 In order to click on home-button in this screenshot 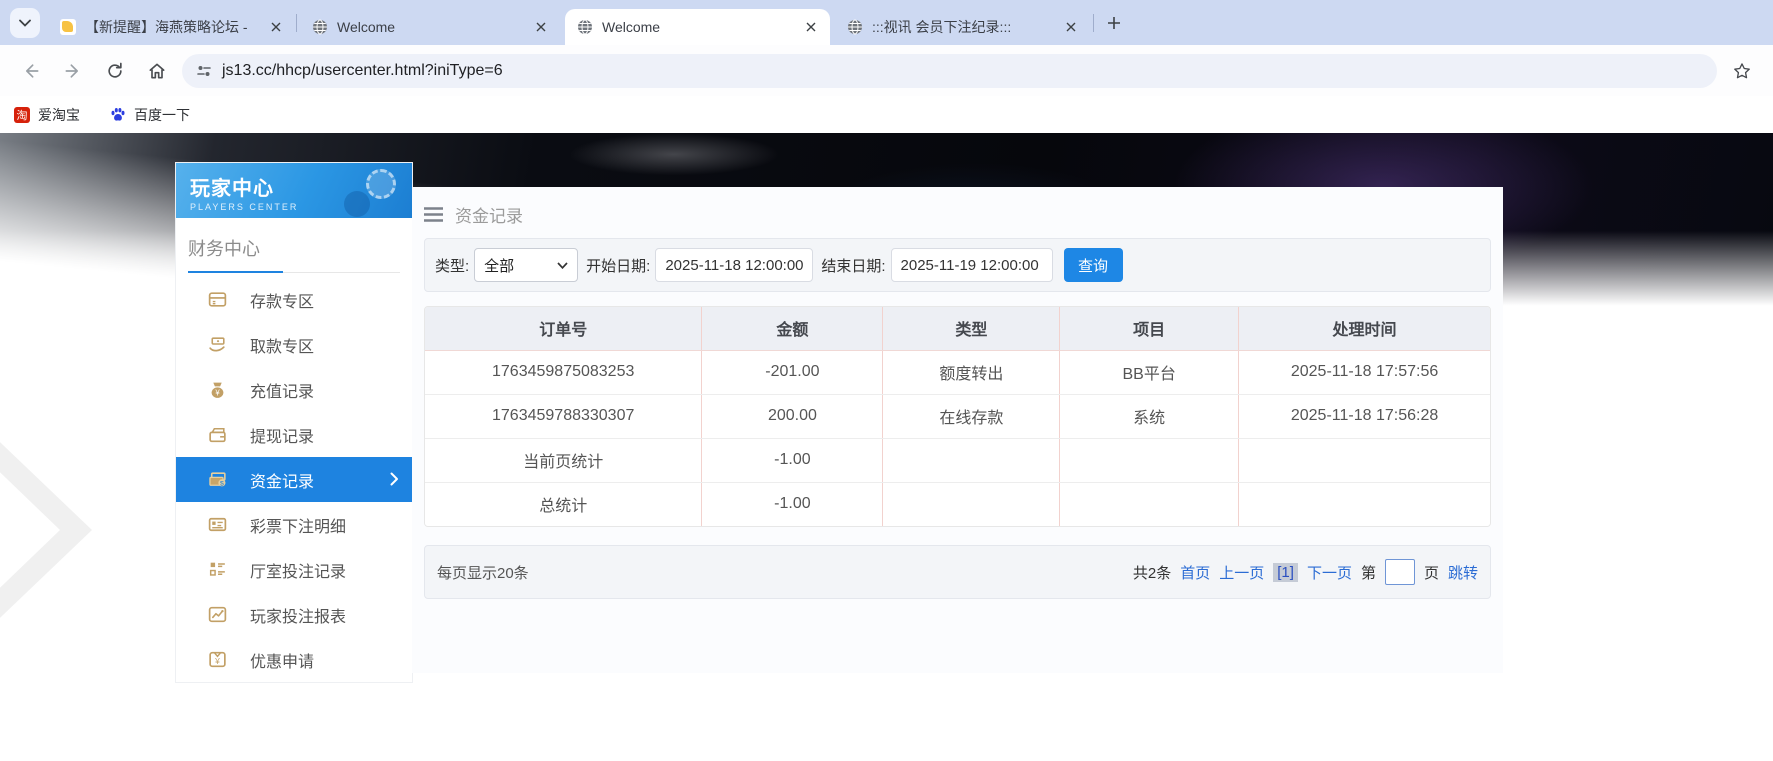, I will do `click(157, 71)`.